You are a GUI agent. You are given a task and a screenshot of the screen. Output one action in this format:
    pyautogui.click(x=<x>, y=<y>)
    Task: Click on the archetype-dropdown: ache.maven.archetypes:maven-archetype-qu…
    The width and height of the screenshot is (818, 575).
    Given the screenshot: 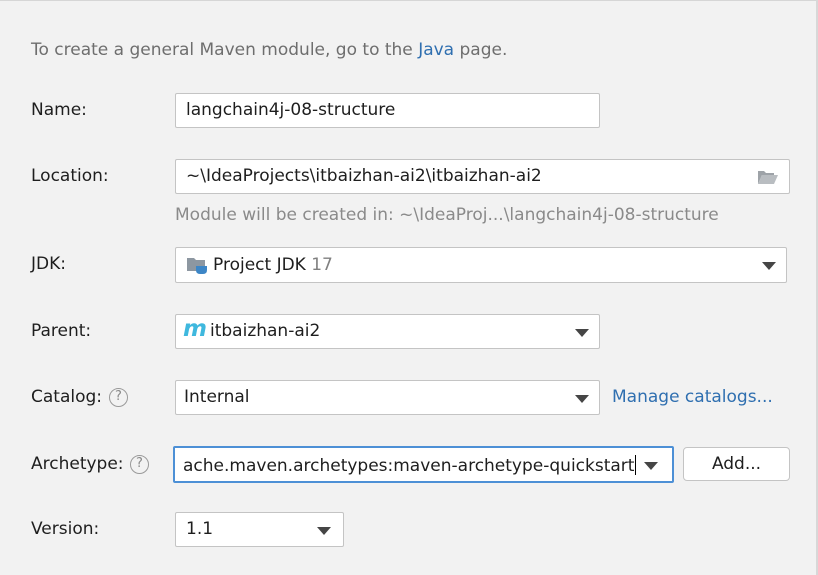 What is the action you would take?
    pyautogui.click(x=423, y=464)
    